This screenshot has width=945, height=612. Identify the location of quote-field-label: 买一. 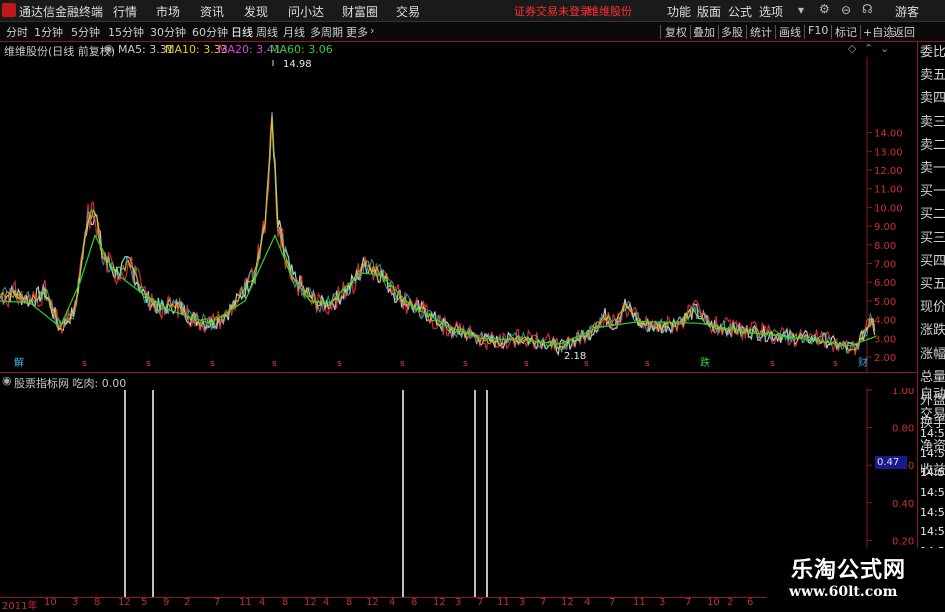
(932, 191).